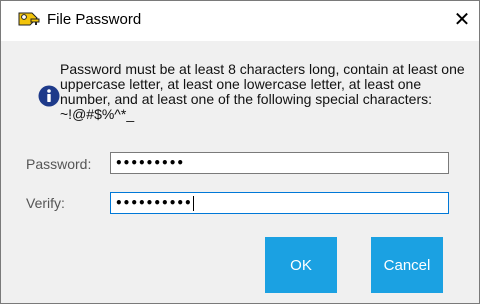 The width and height of the screenshot is (480, 304). Describe the element at coordinates (240, 21) in the screenshot. I see `title-bar: File Password ✕` at that location.